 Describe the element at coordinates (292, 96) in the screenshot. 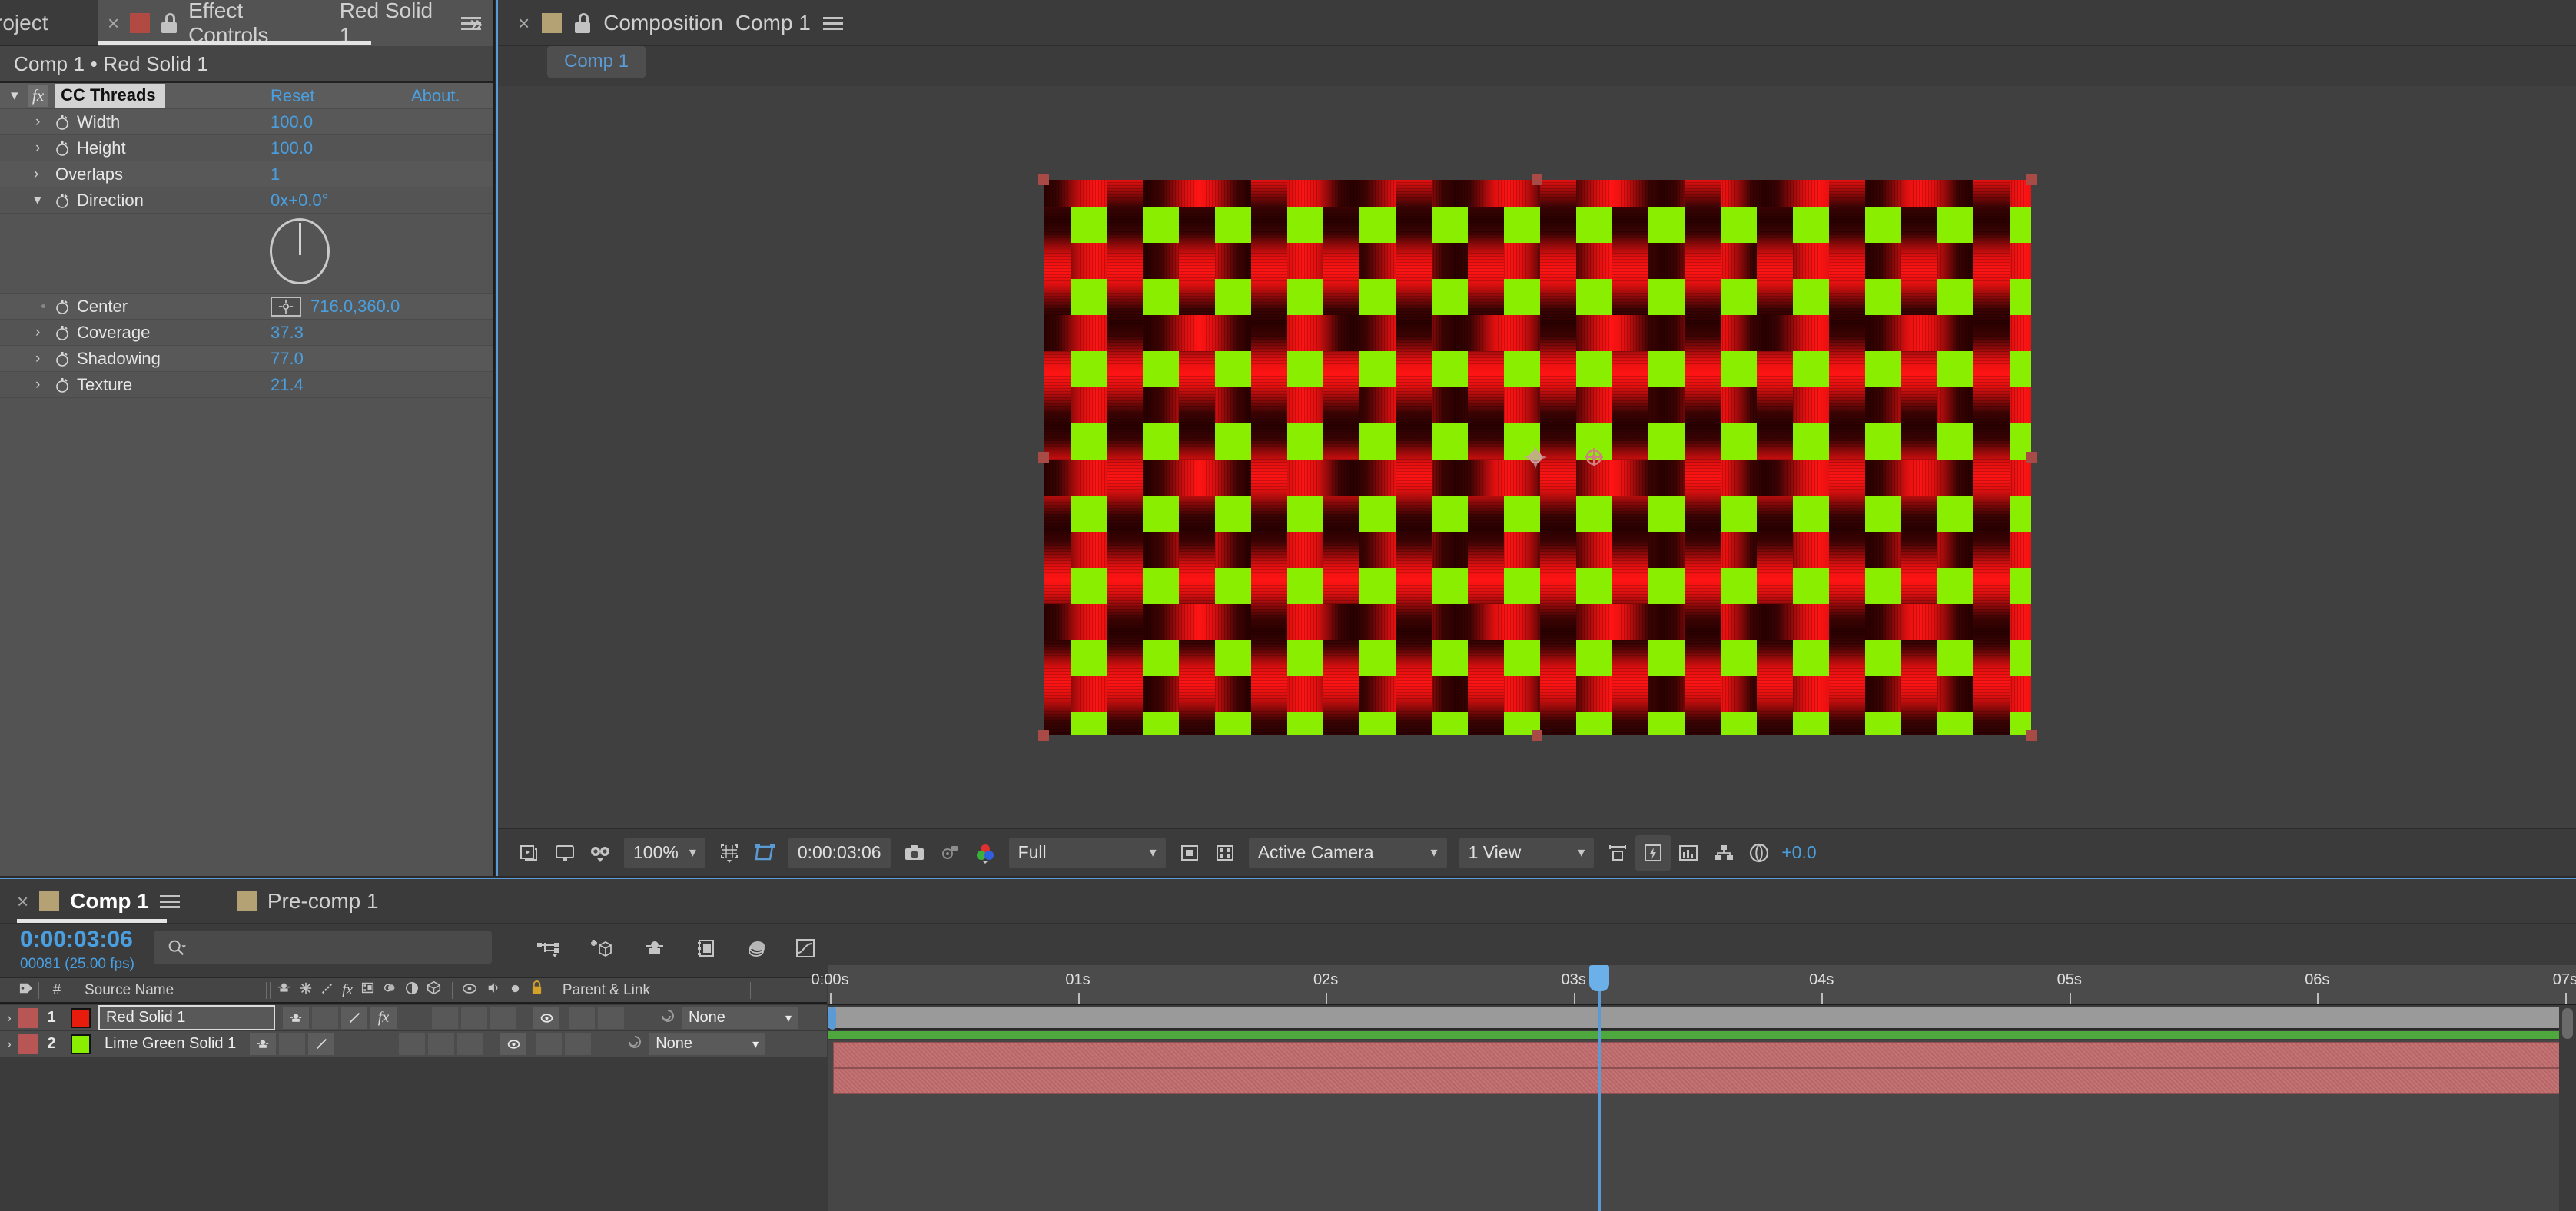

I see `reset-button: Reset` at that location.